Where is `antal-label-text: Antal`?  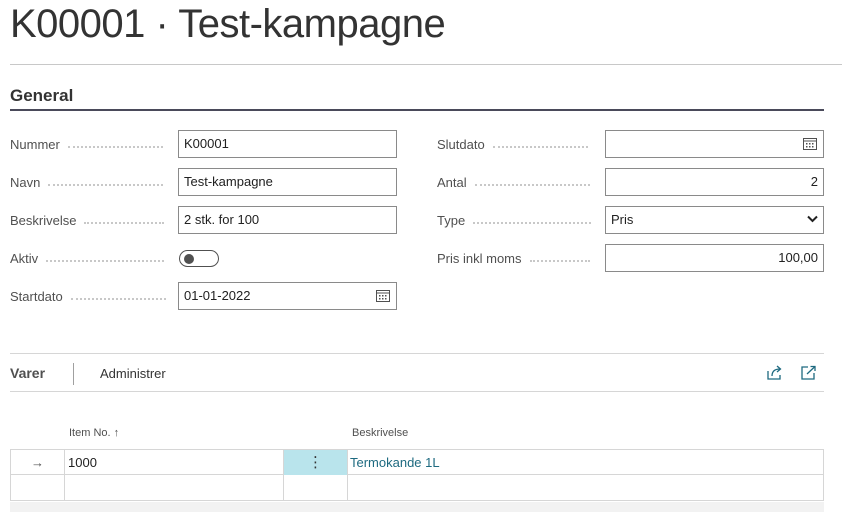 antal-label-text: Antal is located at coordinates (452, 182).